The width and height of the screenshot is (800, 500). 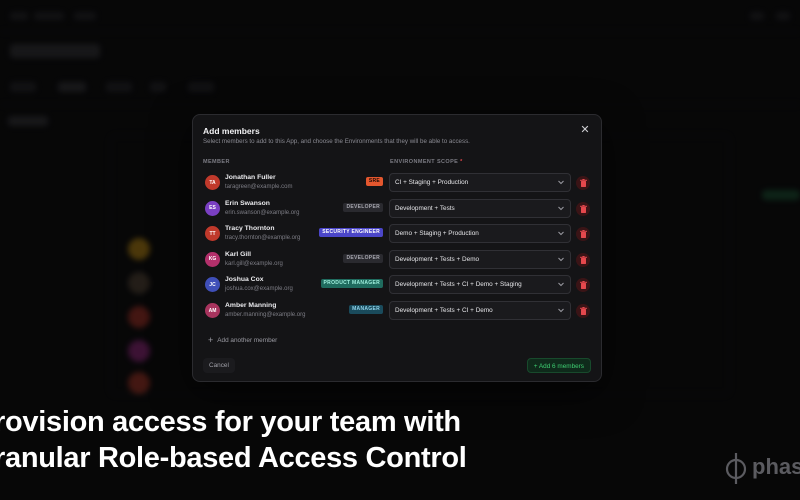 What do you see at coordinates (366, 309) in the screenshot?
I see `role-badge: MANAGER` at bounding box center [366, 309].